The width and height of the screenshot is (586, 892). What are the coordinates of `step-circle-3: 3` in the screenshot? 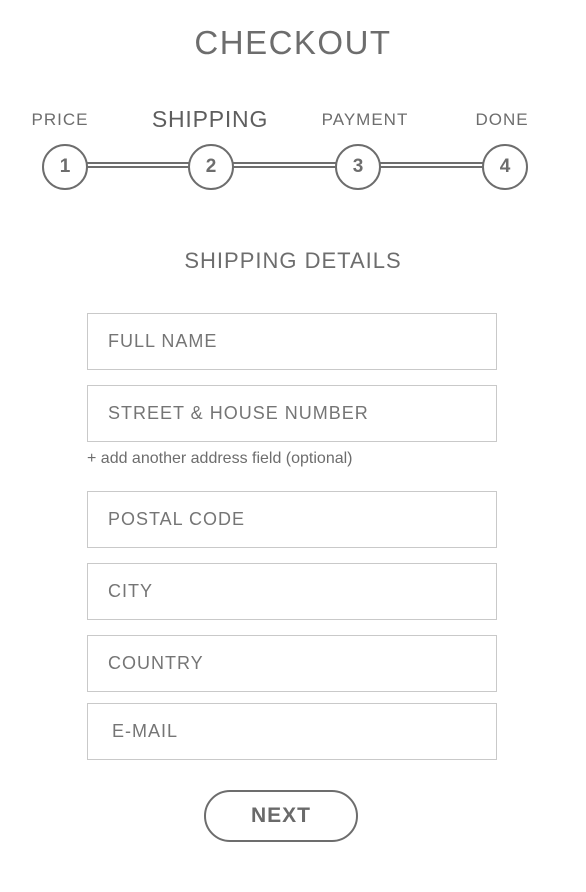 It's located at (358, 167).